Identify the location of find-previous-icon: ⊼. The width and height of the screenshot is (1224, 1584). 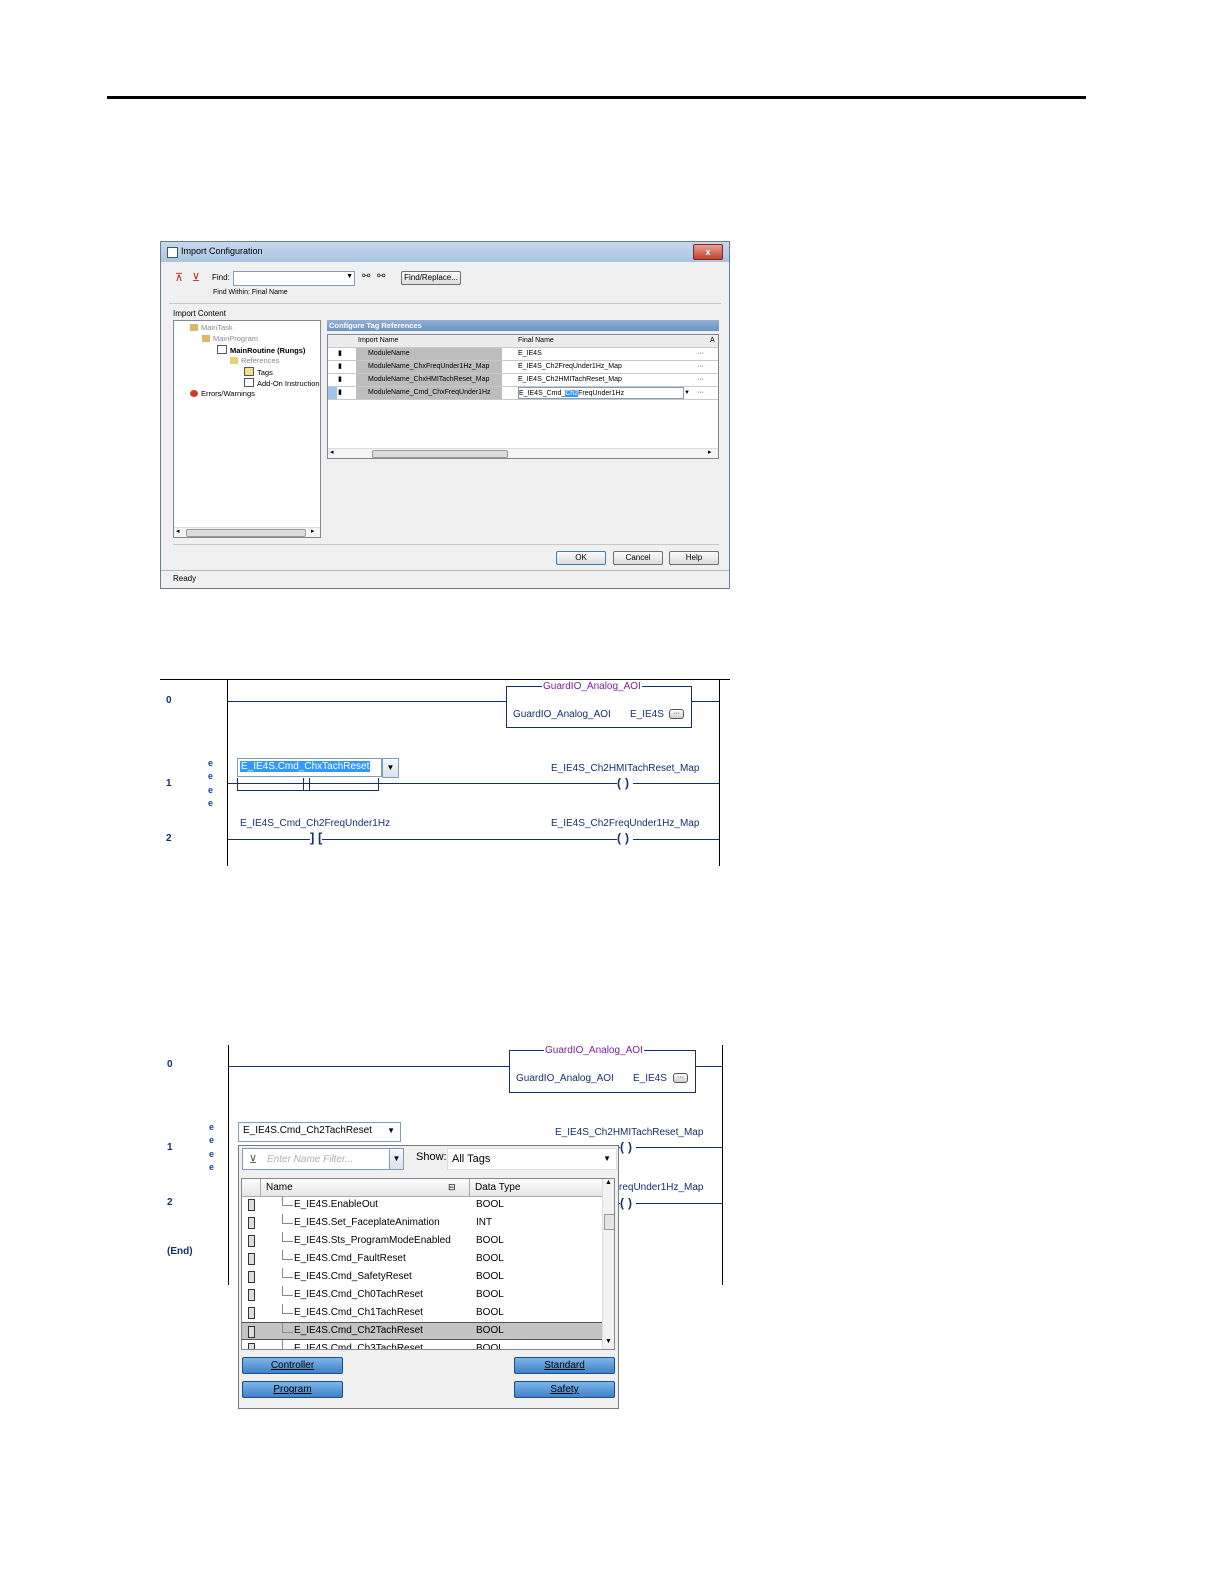
(179, 277).